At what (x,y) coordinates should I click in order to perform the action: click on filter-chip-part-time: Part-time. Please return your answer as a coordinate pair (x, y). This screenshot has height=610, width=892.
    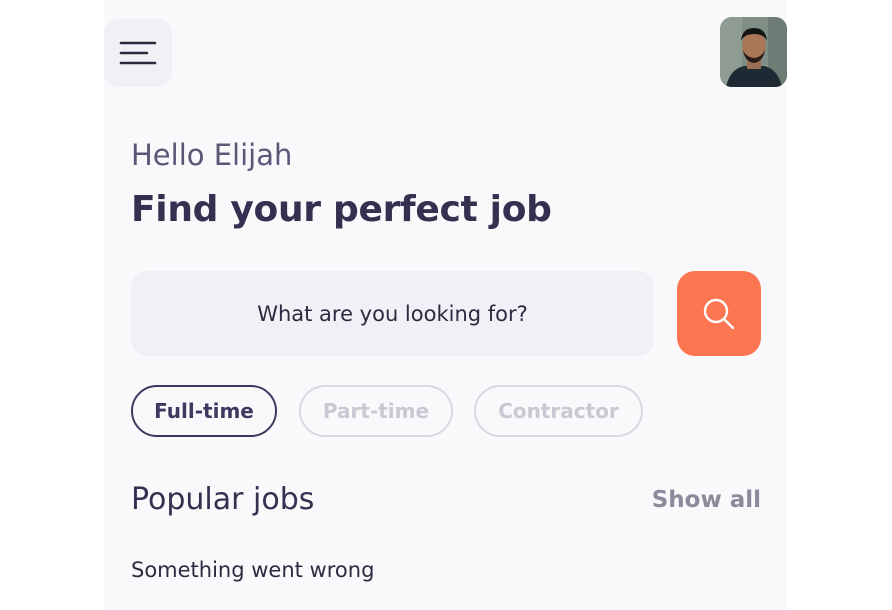
    Looking at the image, I should click on (376, 411).